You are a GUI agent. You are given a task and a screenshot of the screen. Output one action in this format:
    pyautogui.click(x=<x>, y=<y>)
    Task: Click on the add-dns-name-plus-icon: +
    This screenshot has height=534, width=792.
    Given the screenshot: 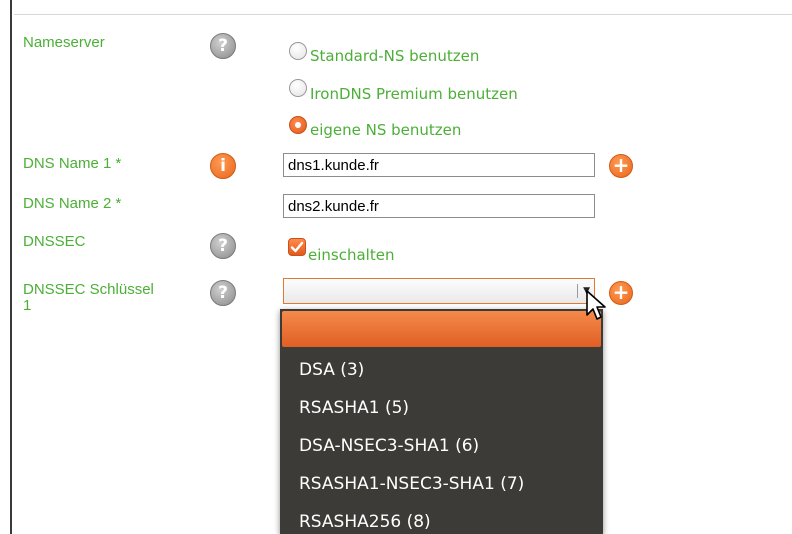 What is the action you would take?
    pyautogui.click(x=621, y=166)
    